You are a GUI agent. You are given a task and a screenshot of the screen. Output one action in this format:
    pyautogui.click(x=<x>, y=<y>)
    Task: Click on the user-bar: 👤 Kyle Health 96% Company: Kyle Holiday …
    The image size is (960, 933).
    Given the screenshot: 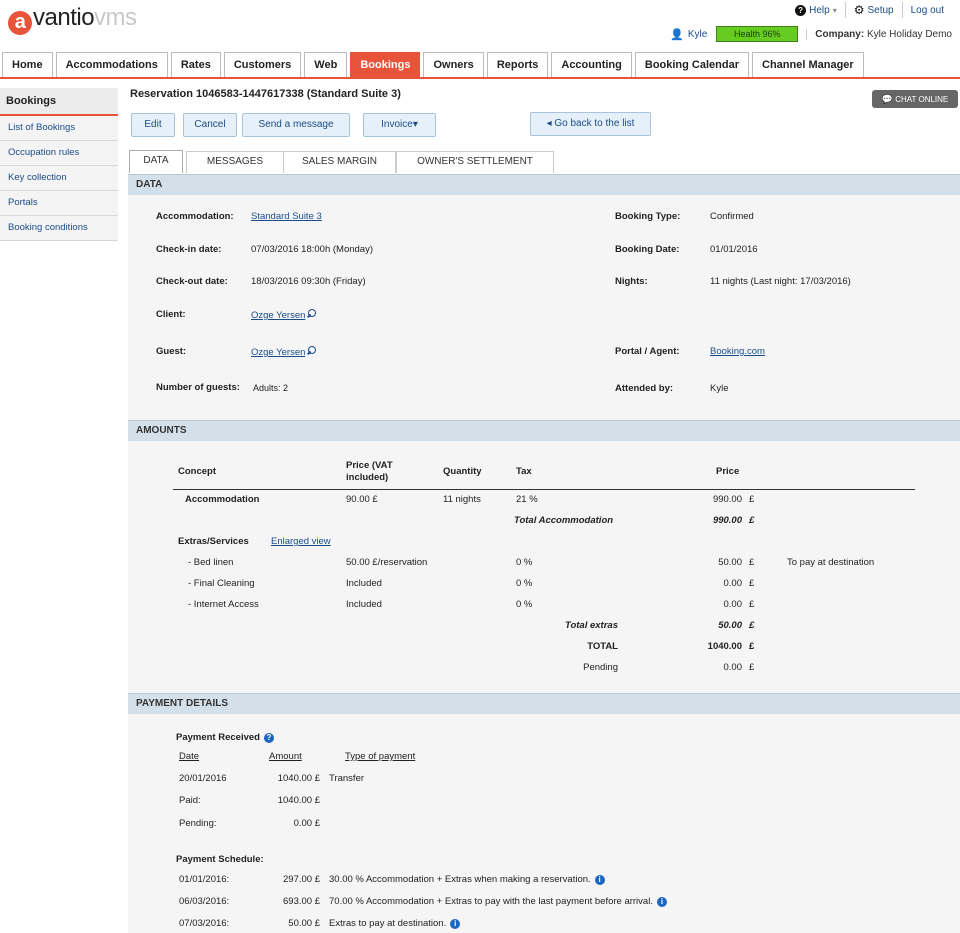 What is the action you would take?
    pyautogui.click(x=811, y=34)
    